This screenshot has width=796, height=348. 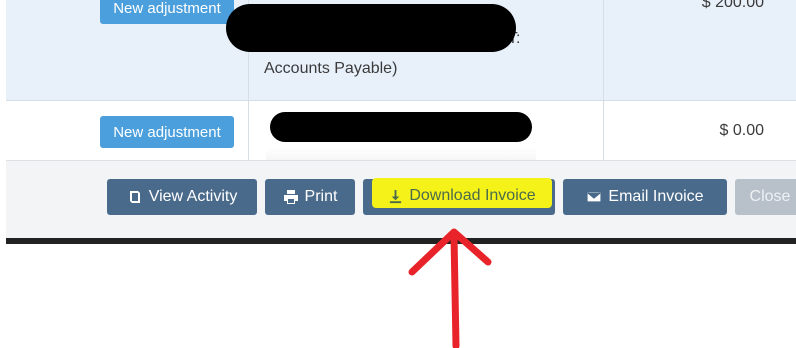 I want to click on cut-off-text, so click(x=401, y=154).